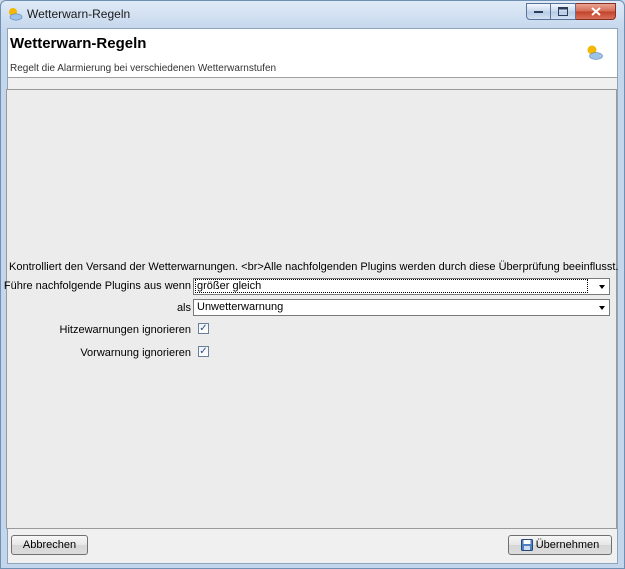  Describe the element at coordinates (526, 545) in the screenshot. I see `save-disk-icon` at that location.